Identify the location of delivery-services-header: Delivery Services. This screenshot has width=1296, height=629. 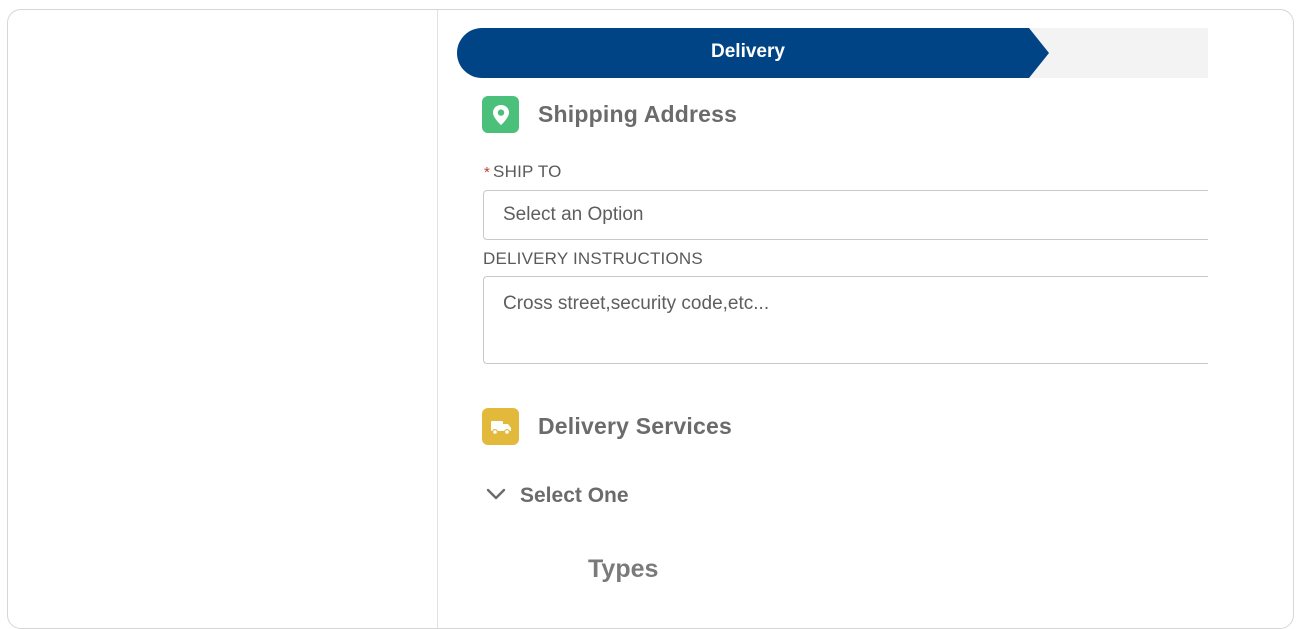
(607, 426).